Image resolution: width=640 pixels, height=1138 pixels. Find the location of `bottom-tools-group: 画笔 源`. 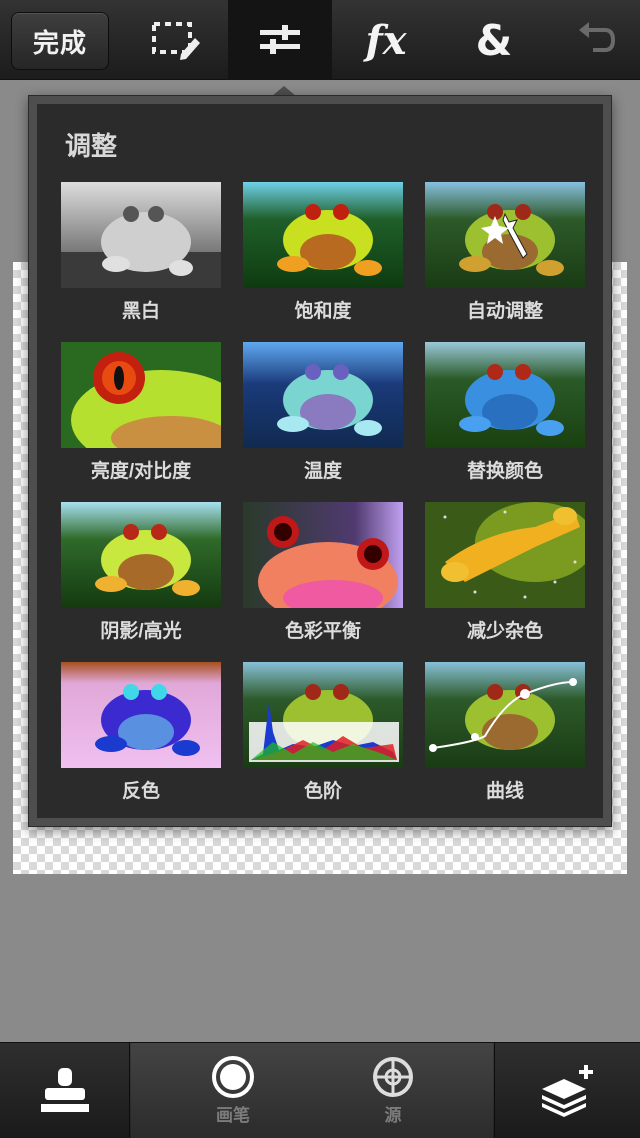

bottom-tools-group: 画笔 源 is located at coordinates (312, 1090).